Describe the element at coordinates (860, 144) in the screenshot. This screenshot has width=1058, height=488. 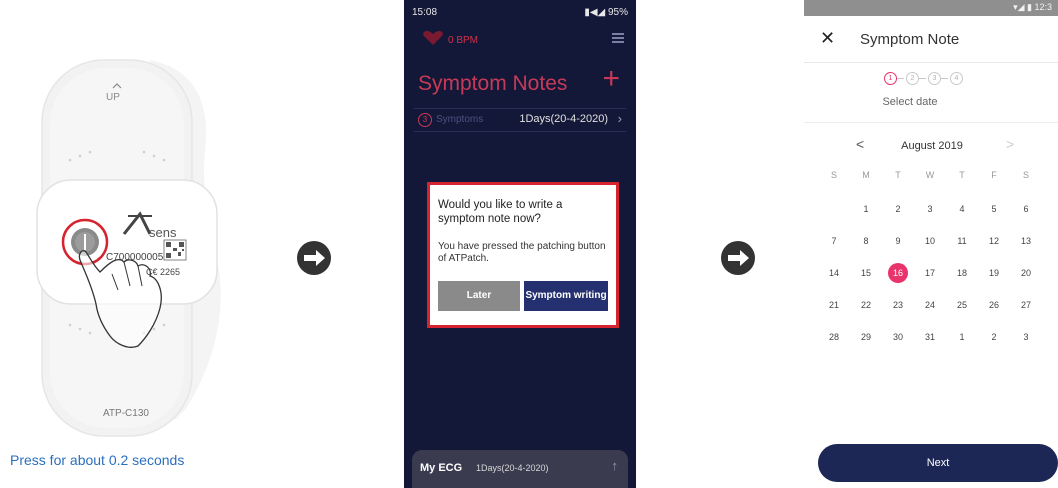
I see `prev-month-button: <` at that location.